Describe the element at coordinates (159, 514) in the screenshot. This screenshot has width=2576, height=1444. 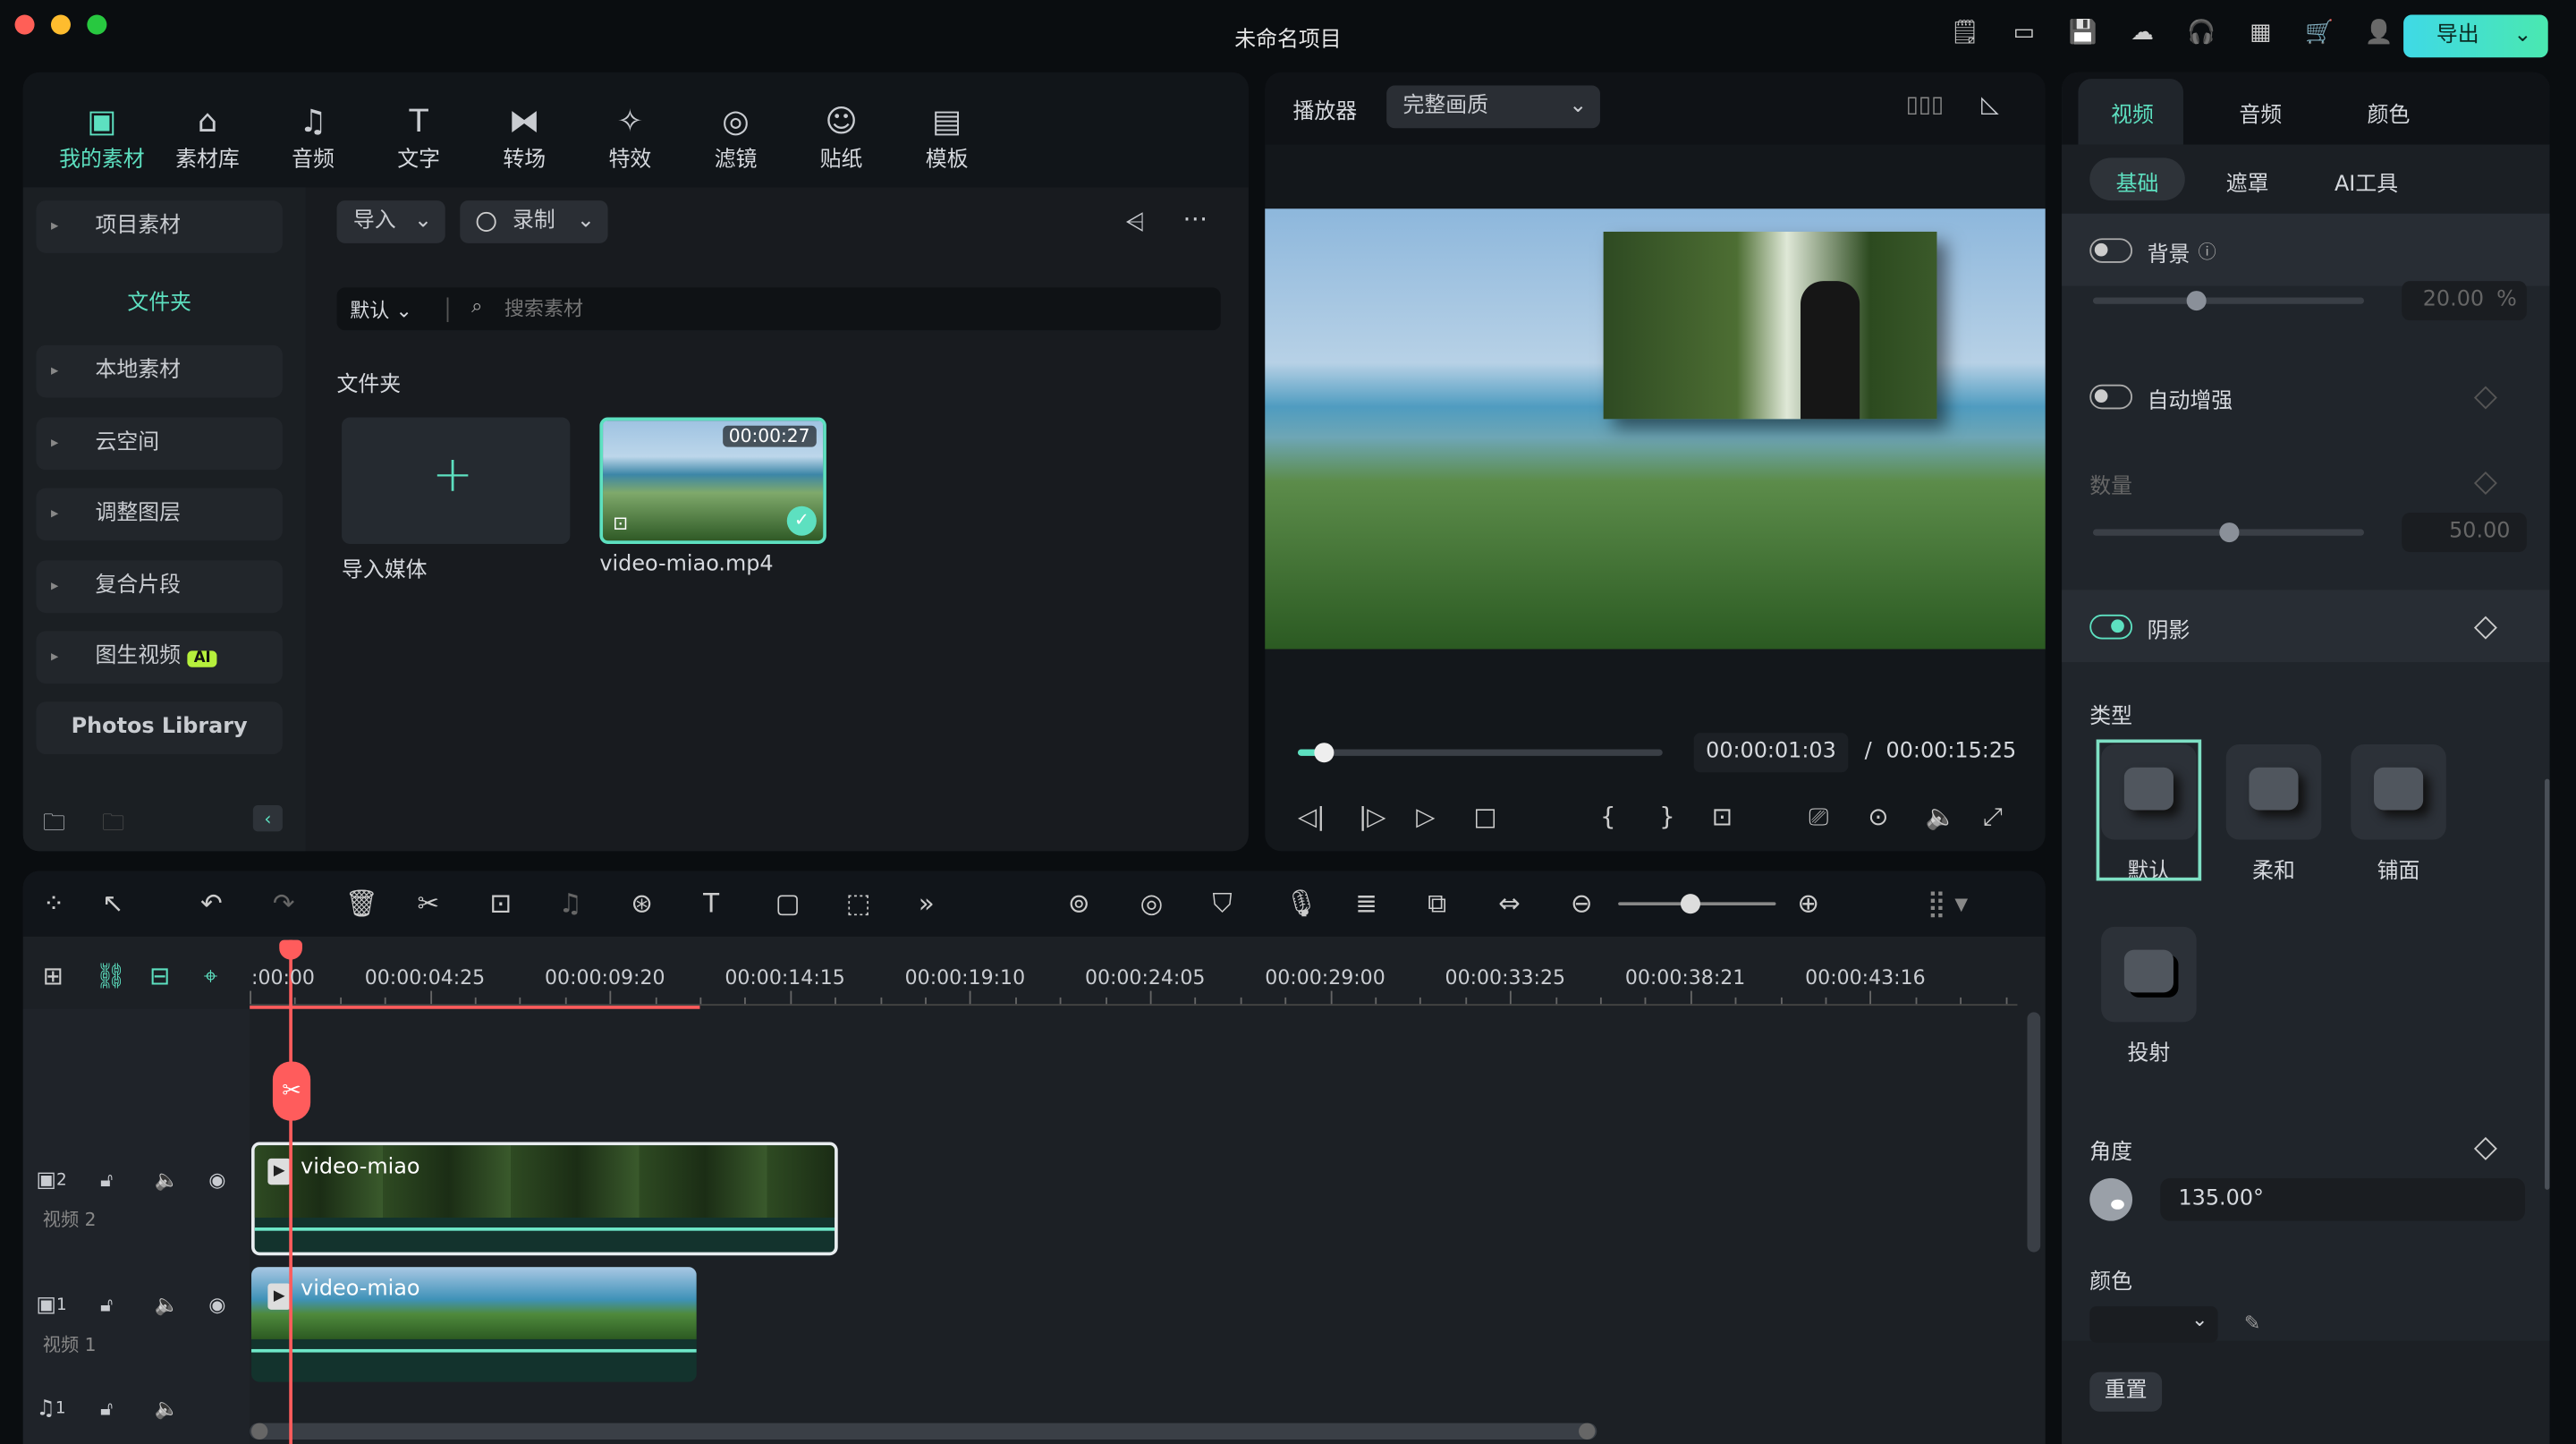
I see `sidebar-item-2: 调整图层` at that location.